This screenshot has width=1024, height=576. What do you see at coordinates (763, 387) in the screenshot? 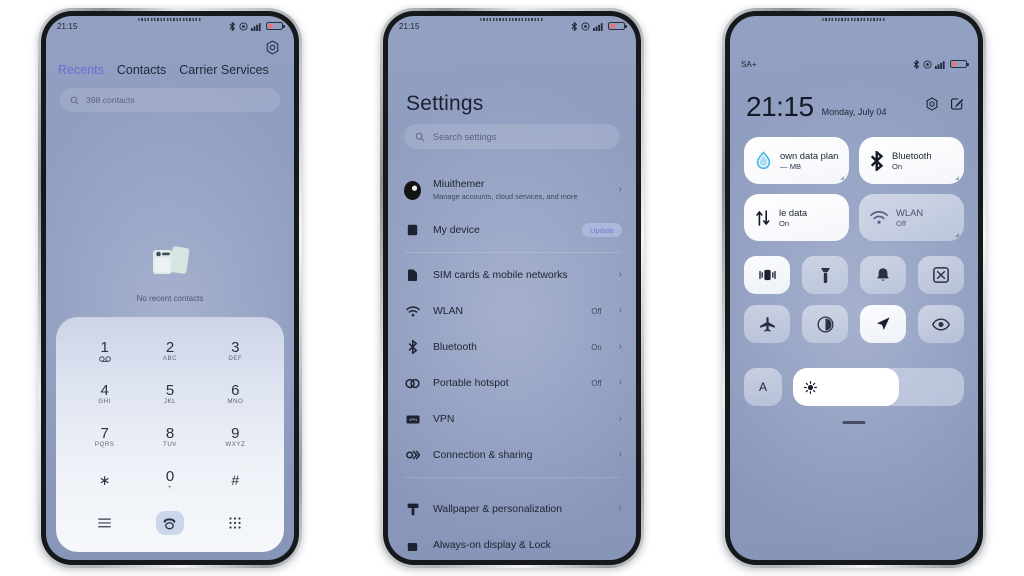
I see `auto-brightness-button: A` at bounding box center [763, 387].